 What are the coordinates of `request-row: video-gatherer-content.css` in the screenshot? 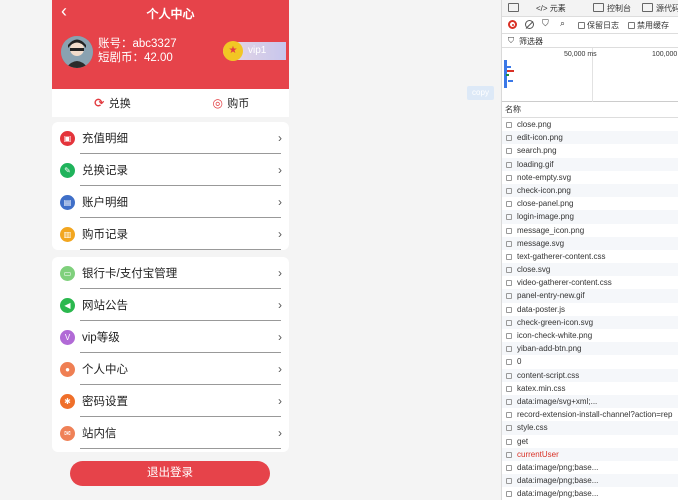 It's located at (590, 282).